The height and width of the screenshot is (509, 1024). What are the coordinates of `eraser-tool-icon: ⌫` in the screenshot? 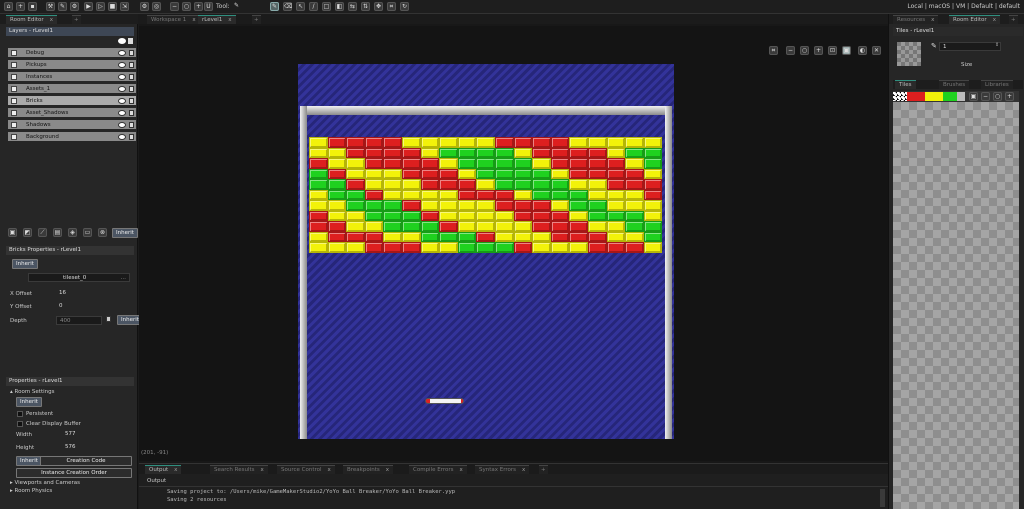 It's located at (287, 6).